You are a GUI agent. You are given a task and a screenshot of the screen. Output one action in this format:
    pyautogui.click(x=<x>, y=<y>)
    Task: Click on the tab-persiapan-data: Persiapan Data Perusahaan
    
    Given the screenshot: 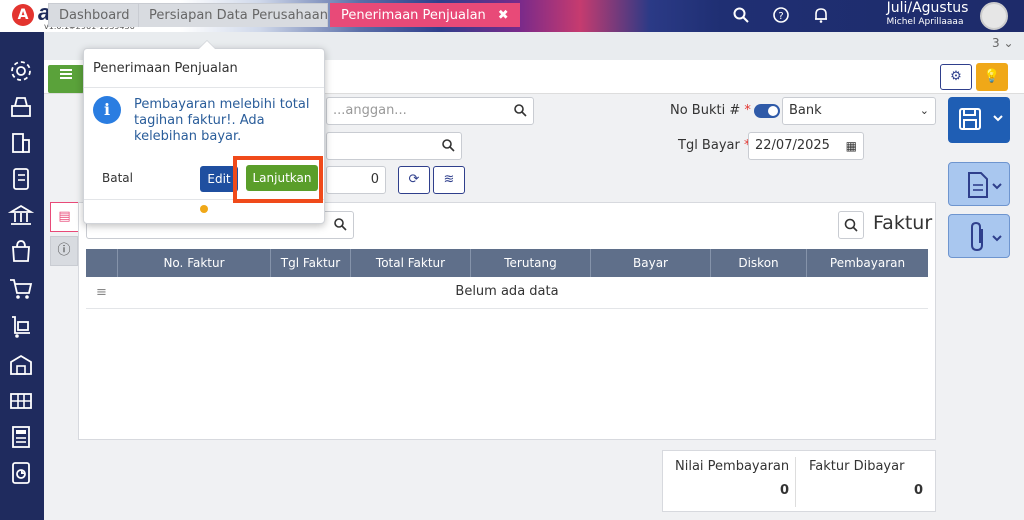 What is the action you would take?
    pyautogui.click(x=233, y=15)
    